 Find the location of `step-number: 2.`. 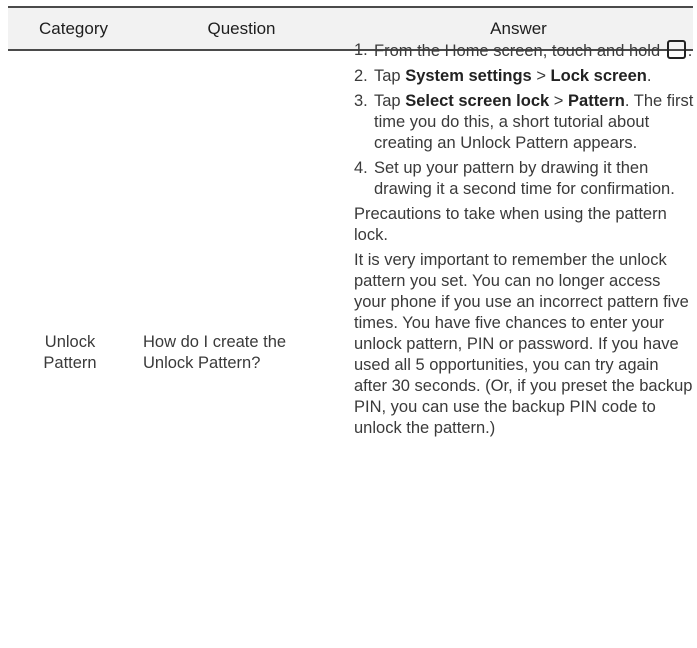

step-number: 2. is located at coordinates (361, 76).